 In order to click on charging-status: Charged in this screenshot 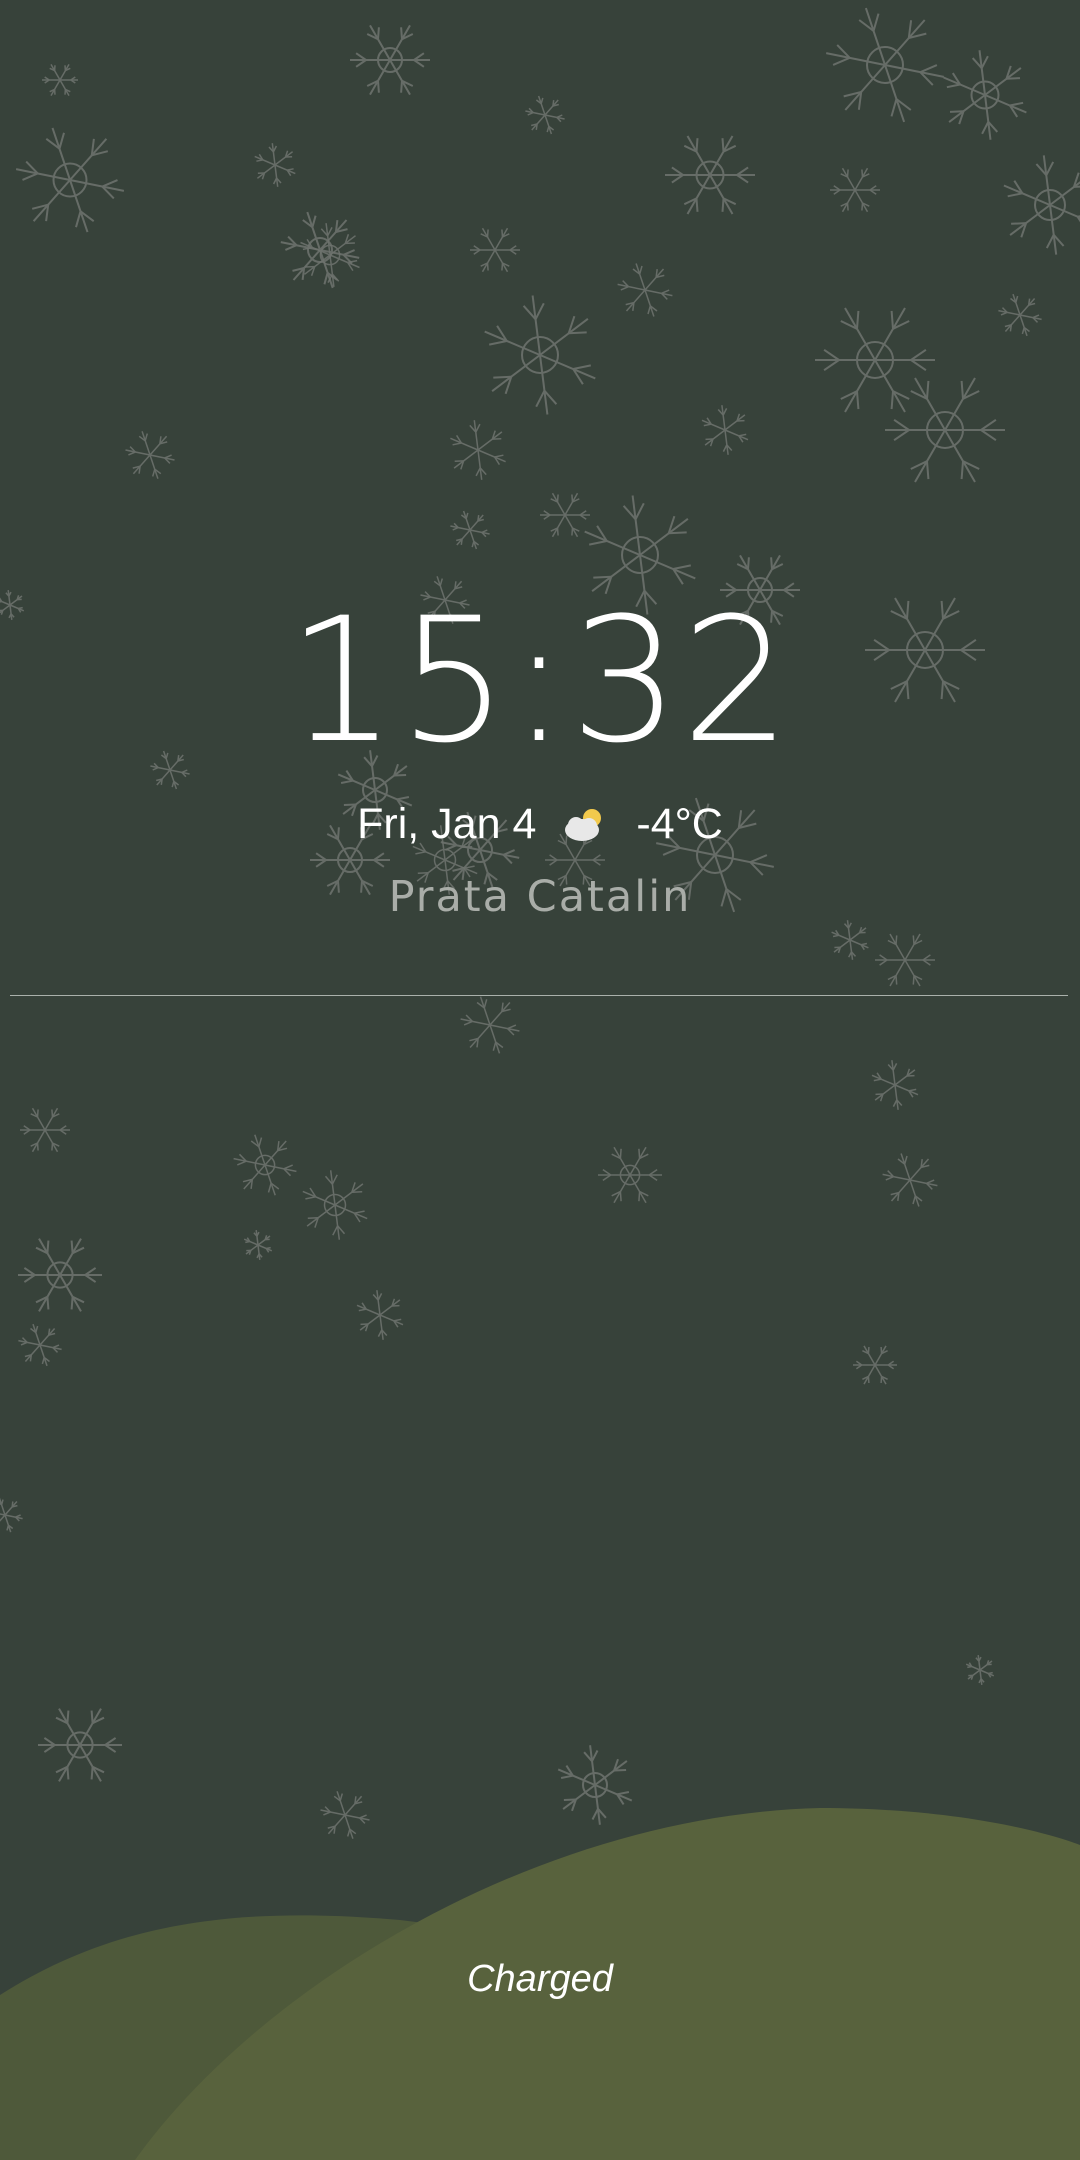, I will do `click(540, 1979)`.